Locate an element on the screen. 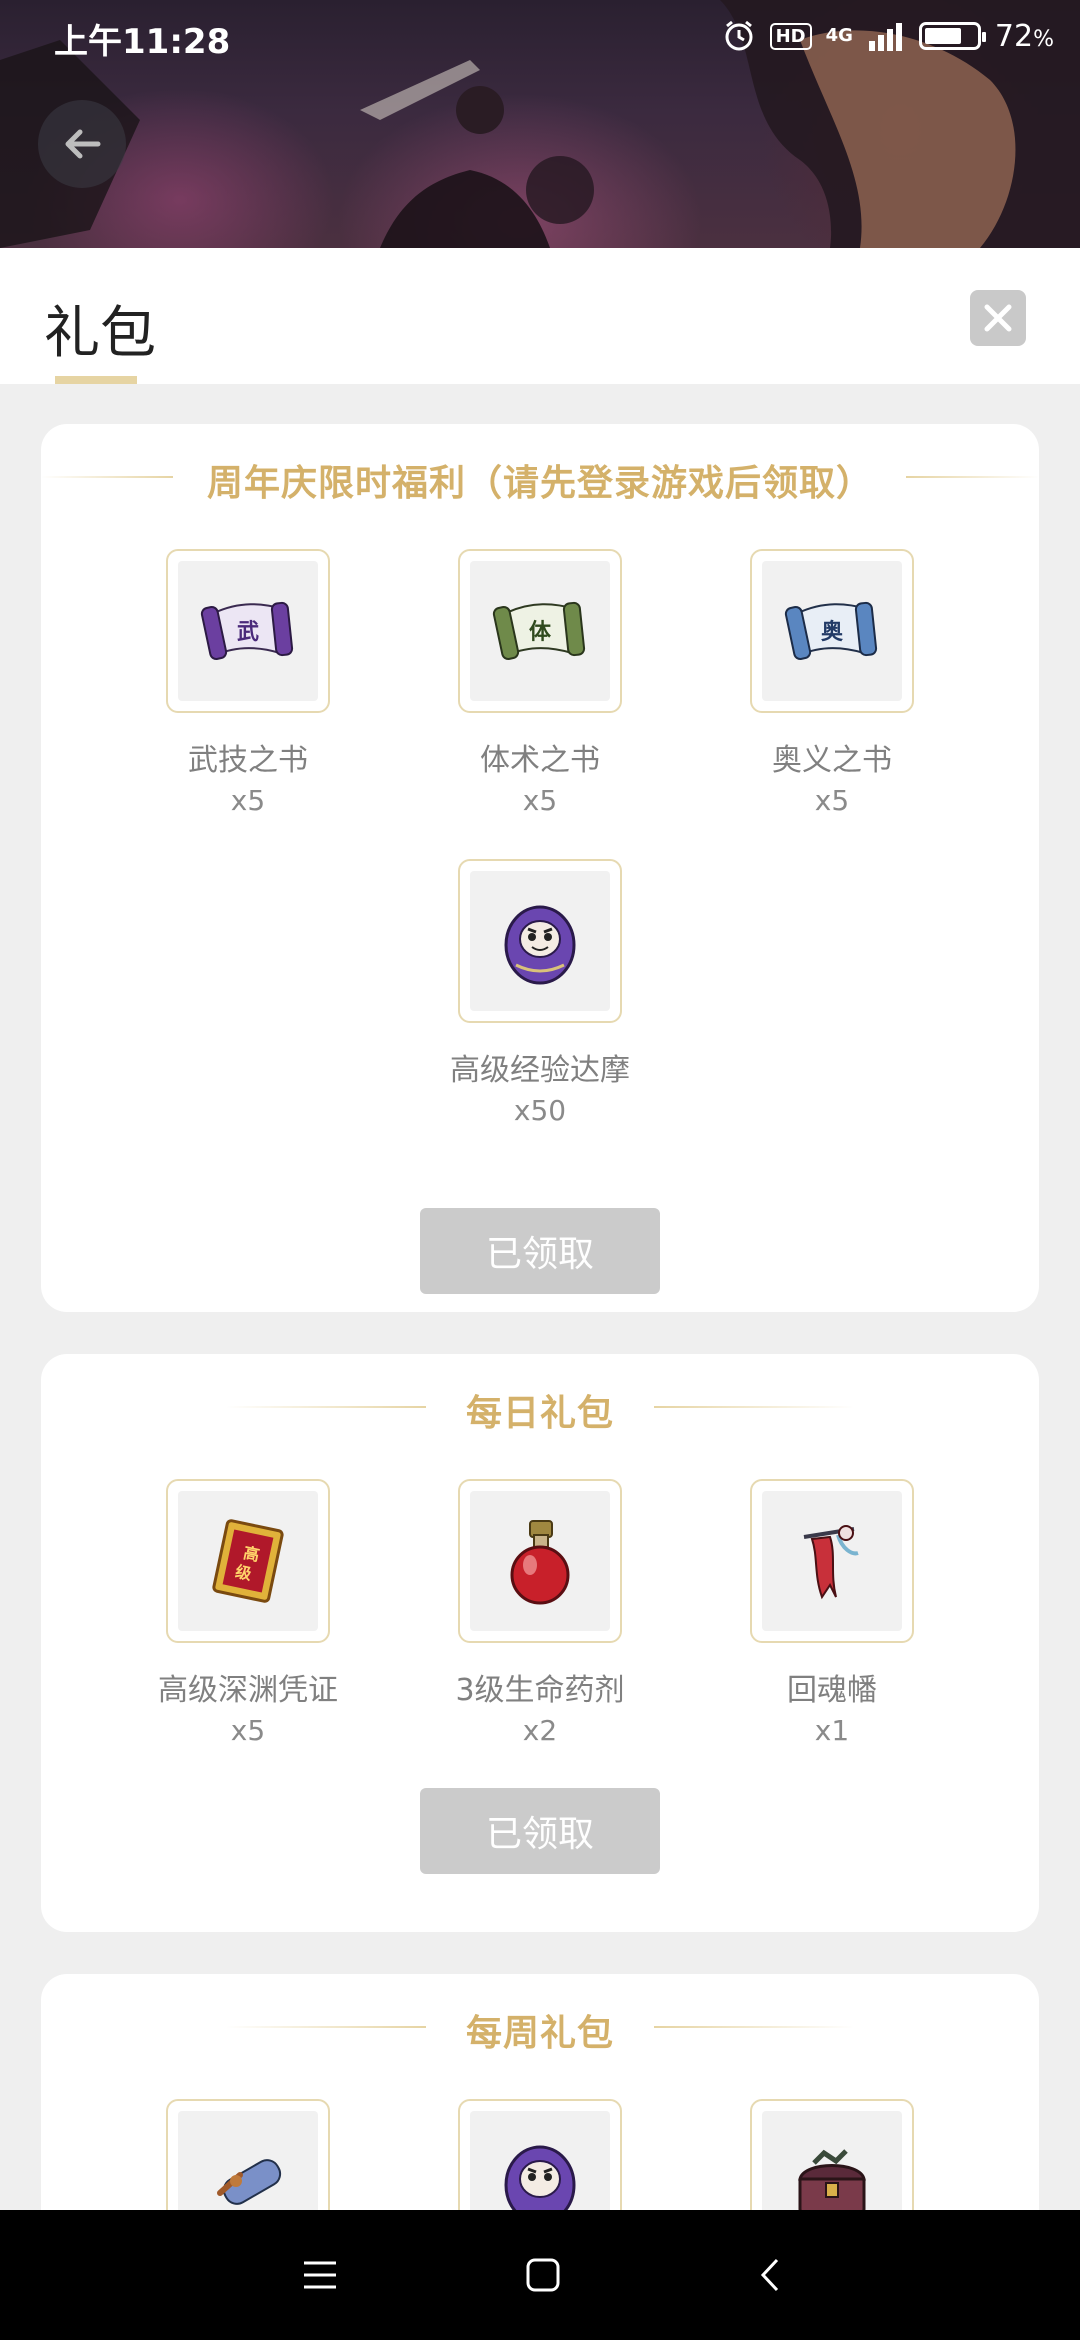 This screenshot has width=1080, height=2340. status-bar: 上午11:28 HD 4G 72% is located at coordinates (540, 37).